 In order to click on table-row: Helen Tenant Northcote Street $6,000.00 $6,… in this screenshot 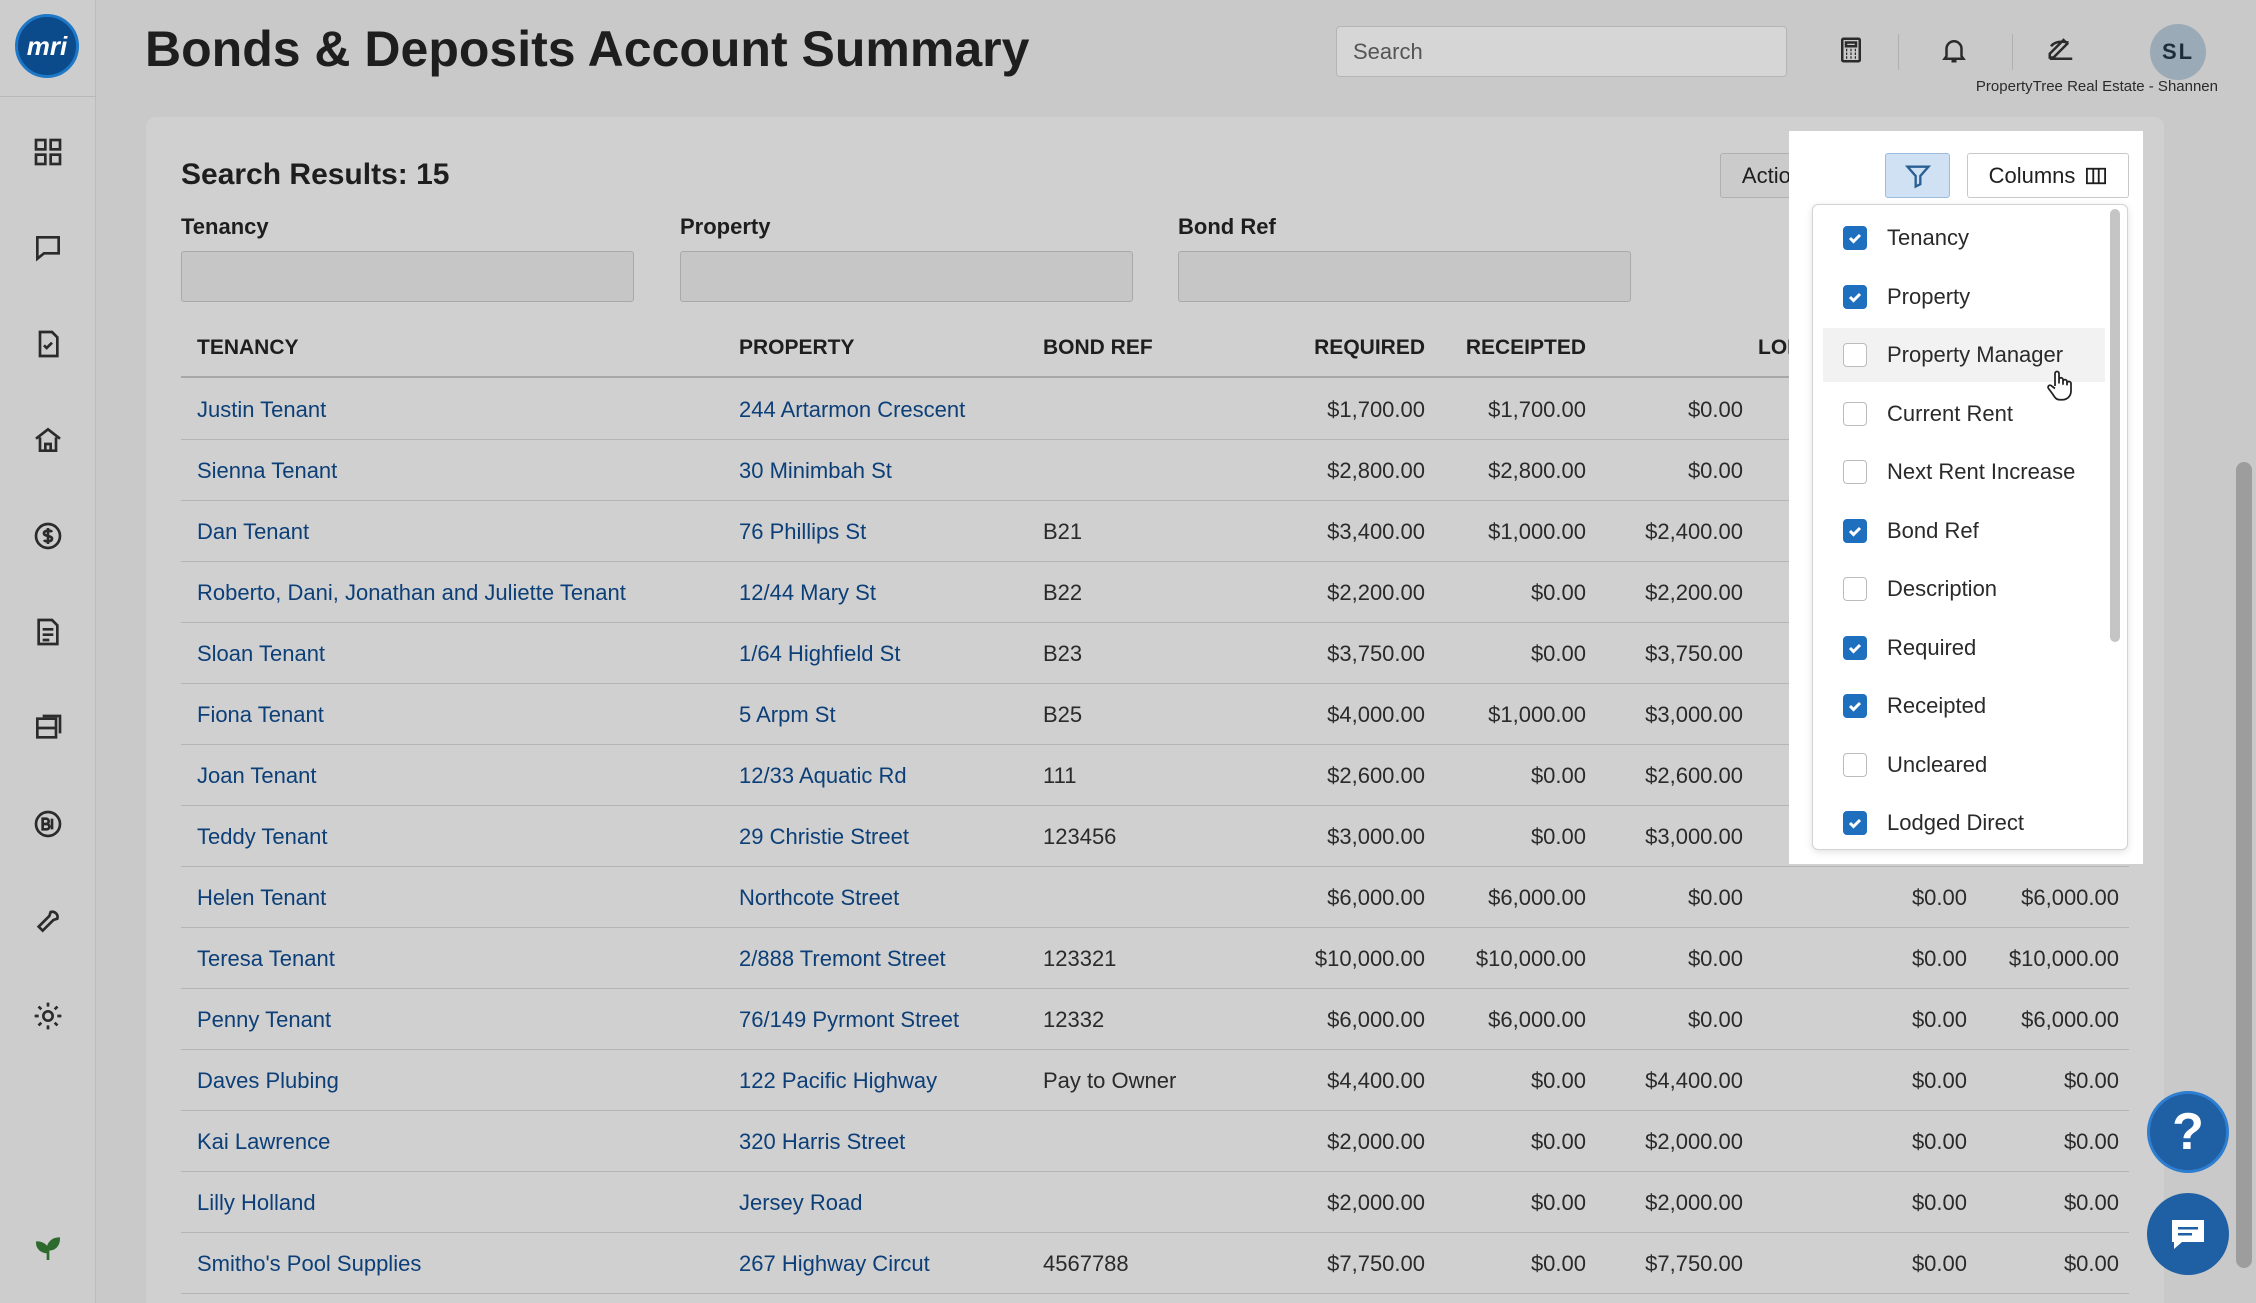, I will do `click(1155, 897)`.